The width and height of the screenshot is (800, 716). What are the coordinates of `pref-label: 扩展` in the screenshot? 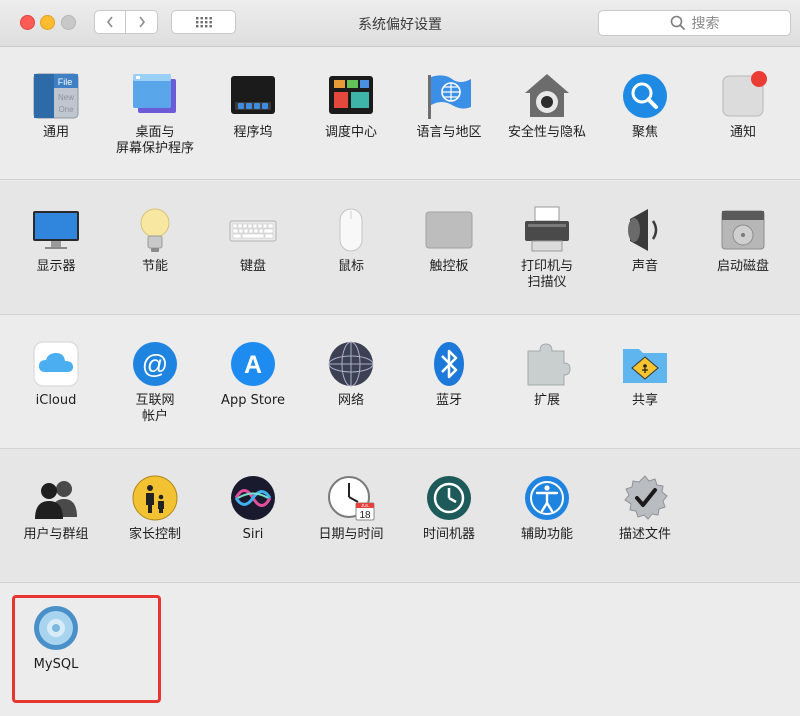 It's located at (546, 400).